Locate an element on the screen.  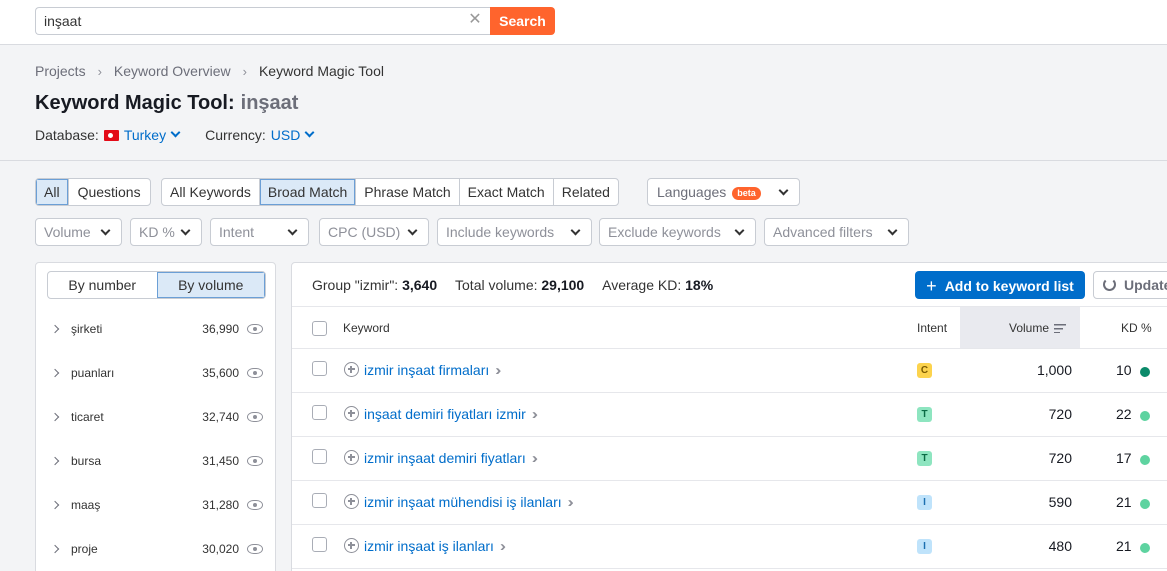
plus-icon: + is located at coordinates (931, 285).